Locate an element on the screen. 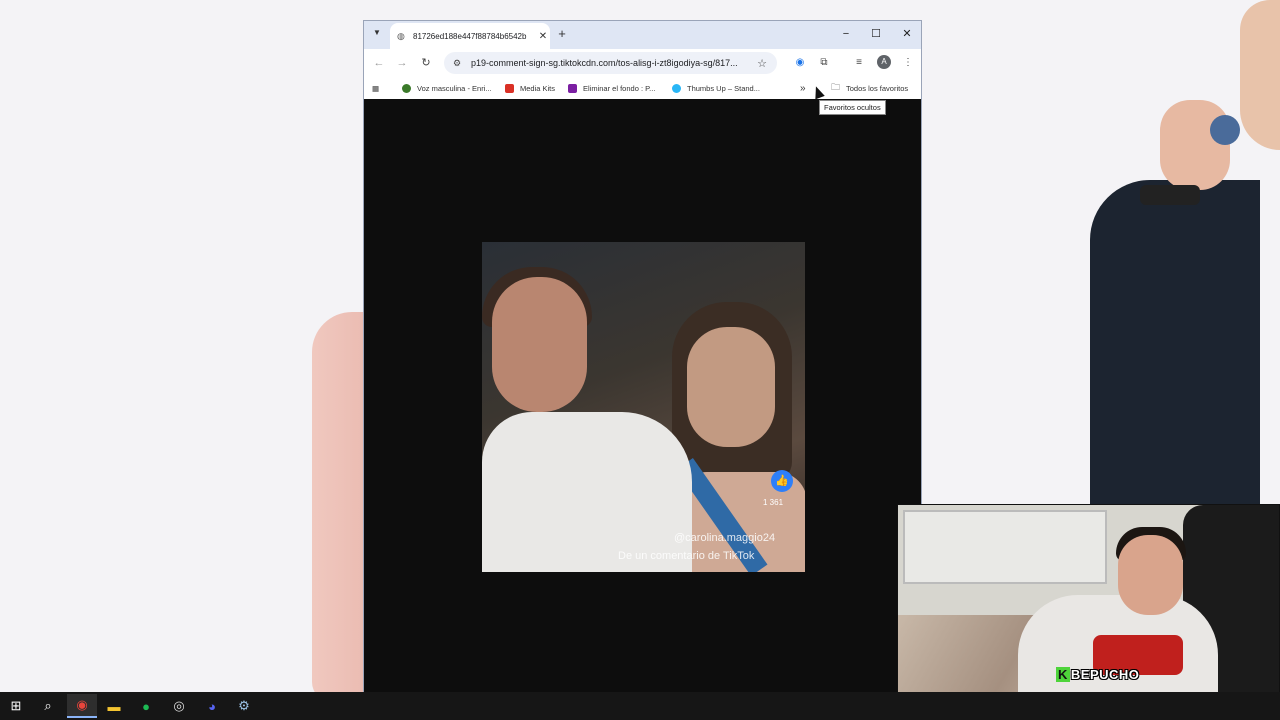  microphone-icon is located at coordinates (1225, 130).